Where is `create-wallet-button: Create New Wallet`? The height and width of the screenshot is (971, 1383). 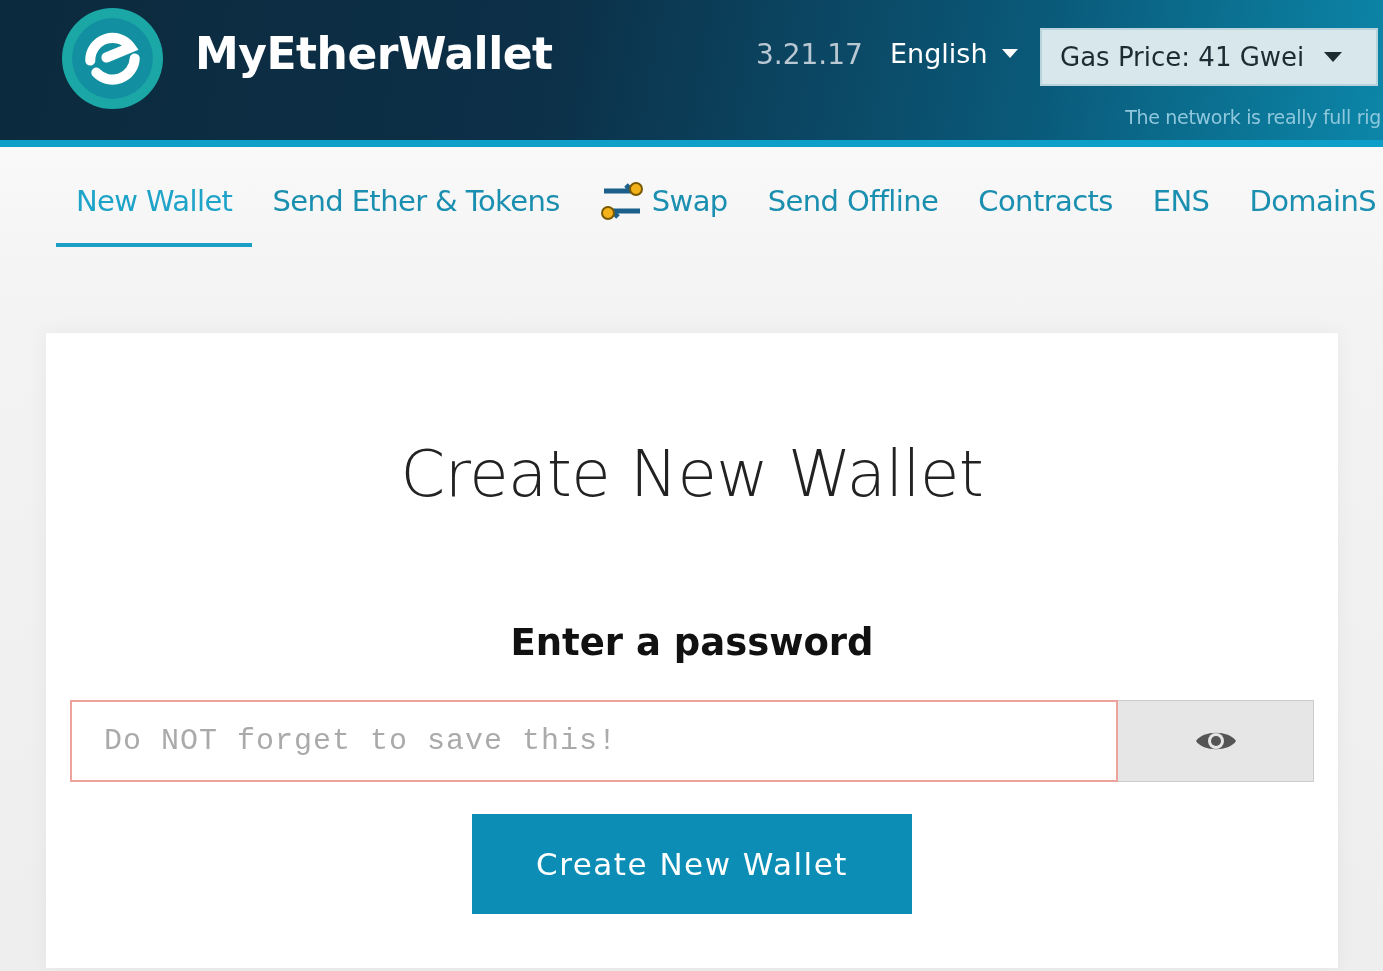
create-wallet-button: Create New Wallet is located at coordinates (692, 864).